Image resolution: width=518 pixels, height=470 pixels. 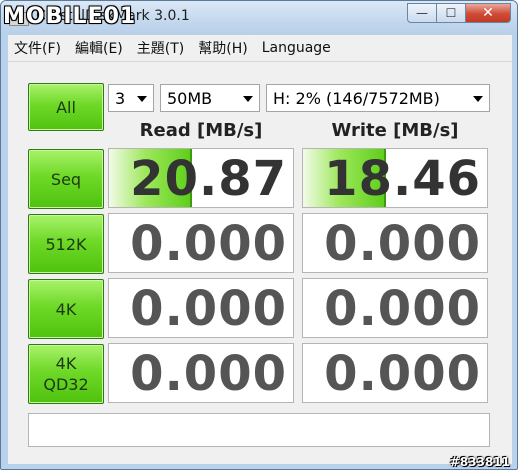 I want to click on runs-value: 3, so click(x=120, y=98).